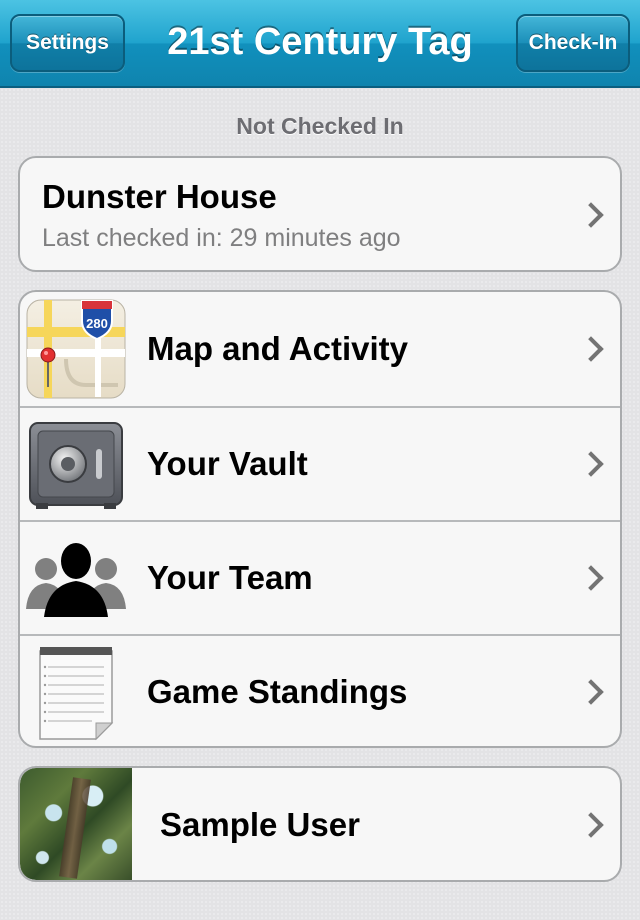 The height and width of the screenshot is (920, 640). What do you see at coordinates (320, 577) in the screenshot?
I see `menu-item-your-team: Your Team` at bounding box center [320, 577].